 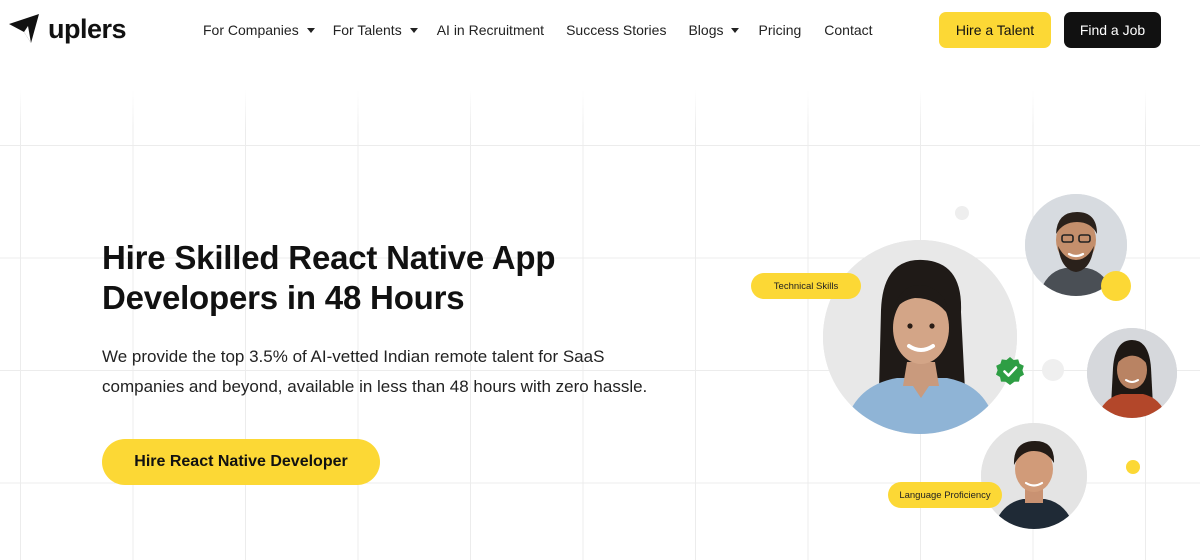 I want to click on nav-item-success-stories: Success Stories, so click(x=616, y=30).